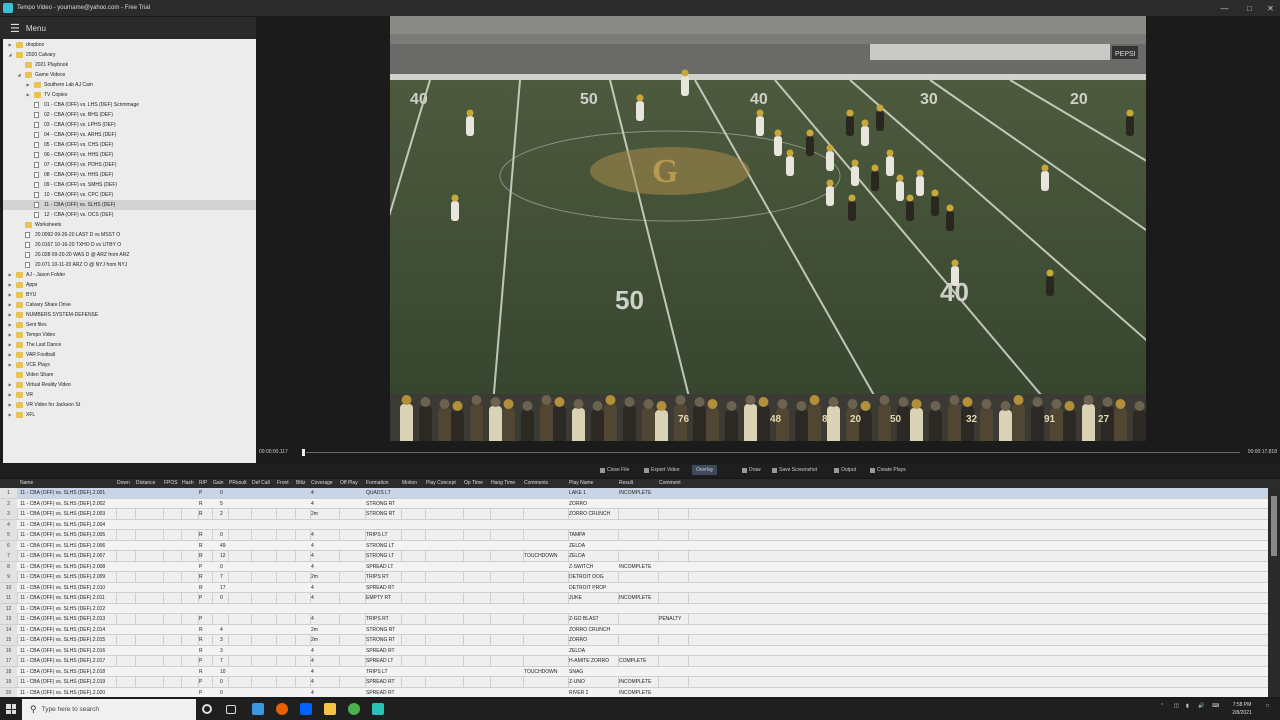 Image resolution: width=1280 pixels, height=720 pixels. Describe the element at coordinates (171, 483) in the screenshot. I see `column-header: FPOS` at that location.